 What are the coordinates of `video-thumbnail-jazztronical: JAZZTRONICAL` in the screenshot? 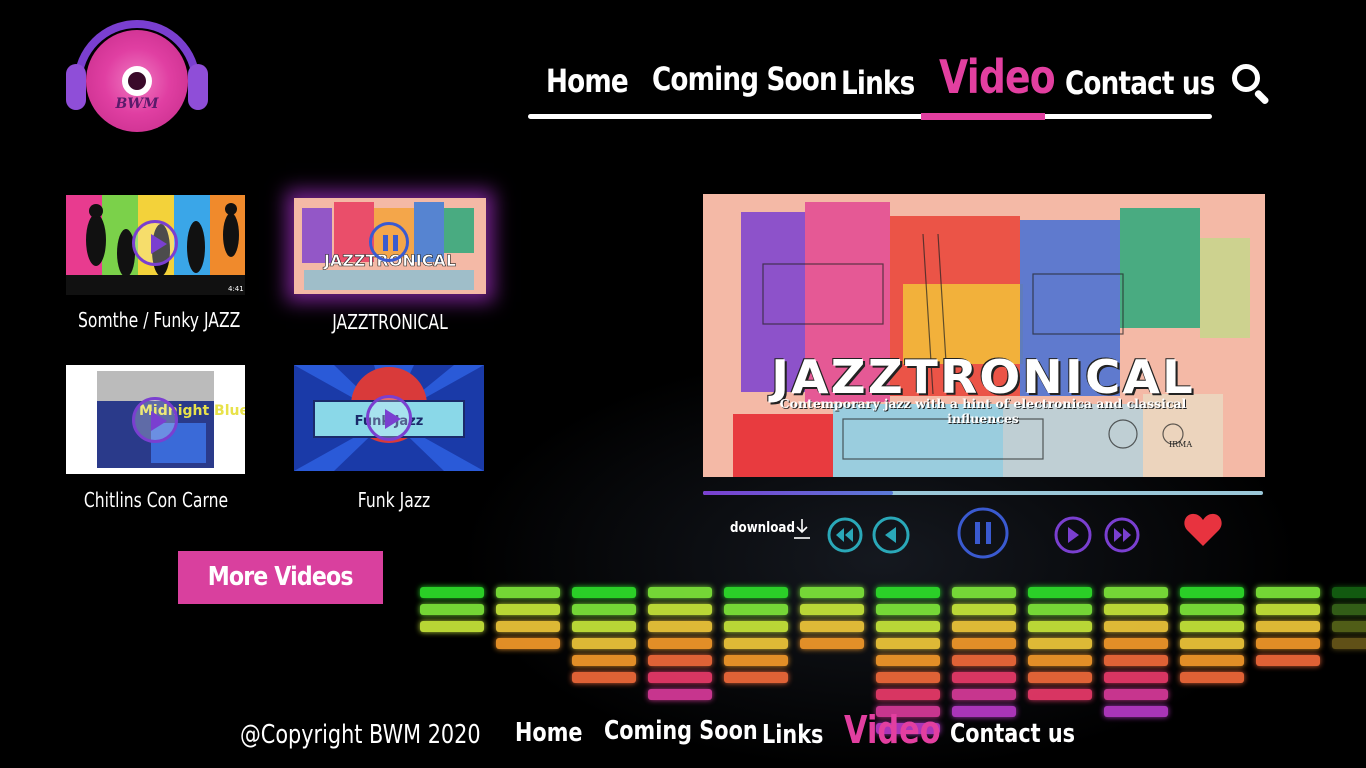 It's located at (390, 246).